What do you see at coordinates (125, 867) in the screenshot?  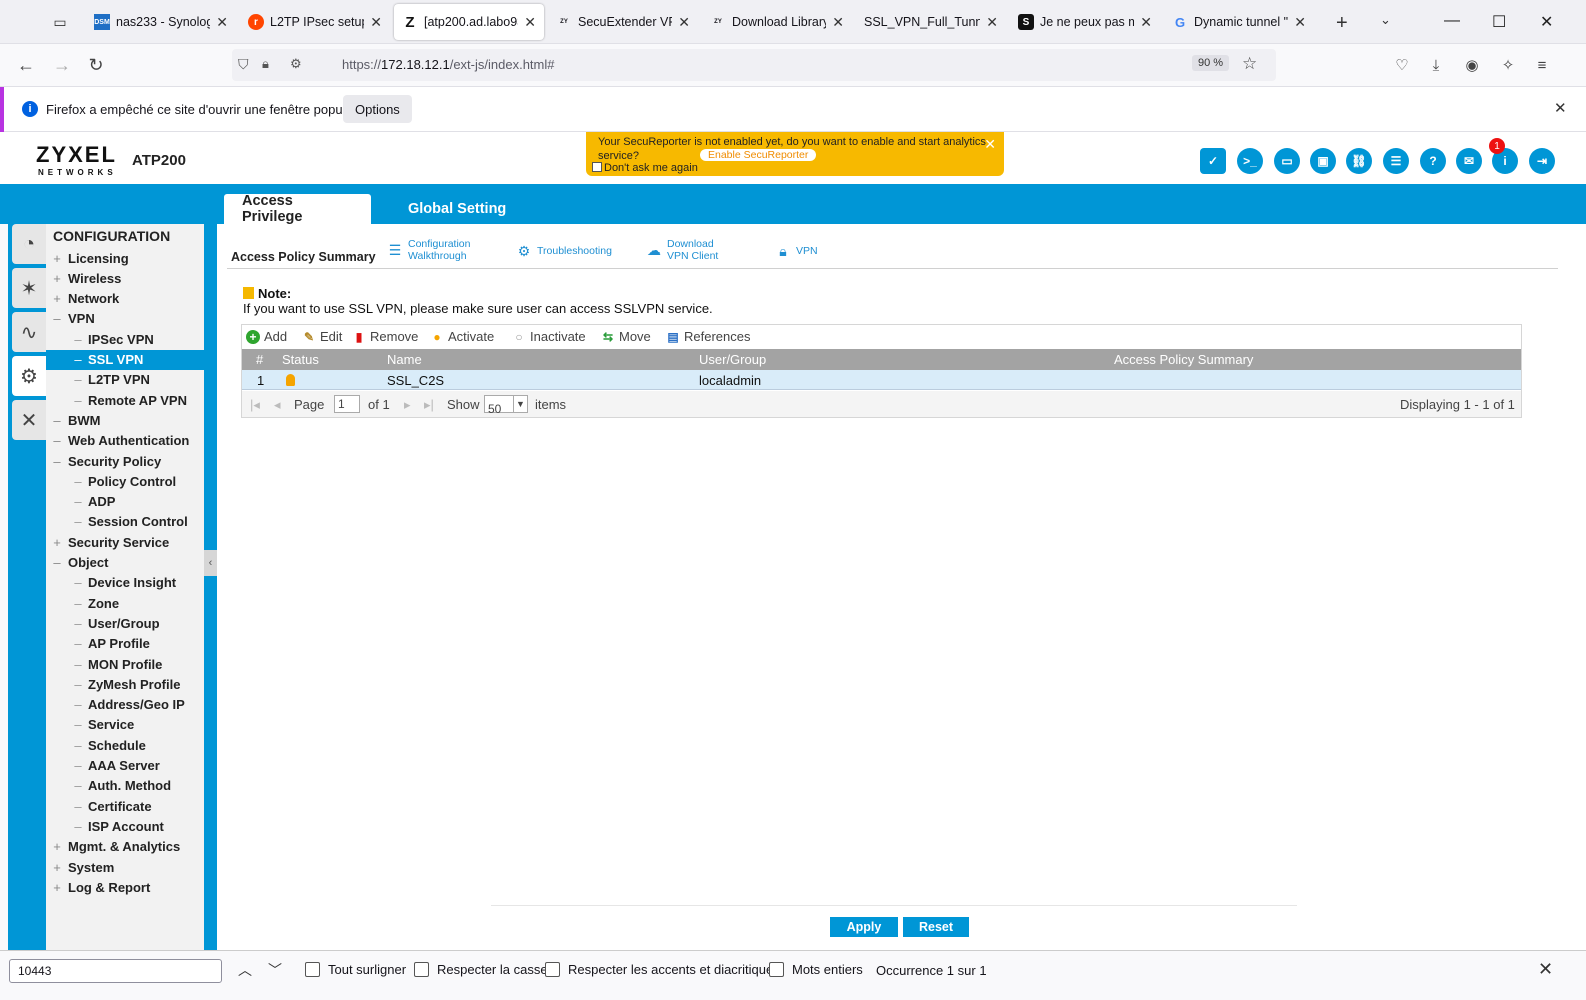 I see `menu-item-system: + System` at bounding box center [125, 867].